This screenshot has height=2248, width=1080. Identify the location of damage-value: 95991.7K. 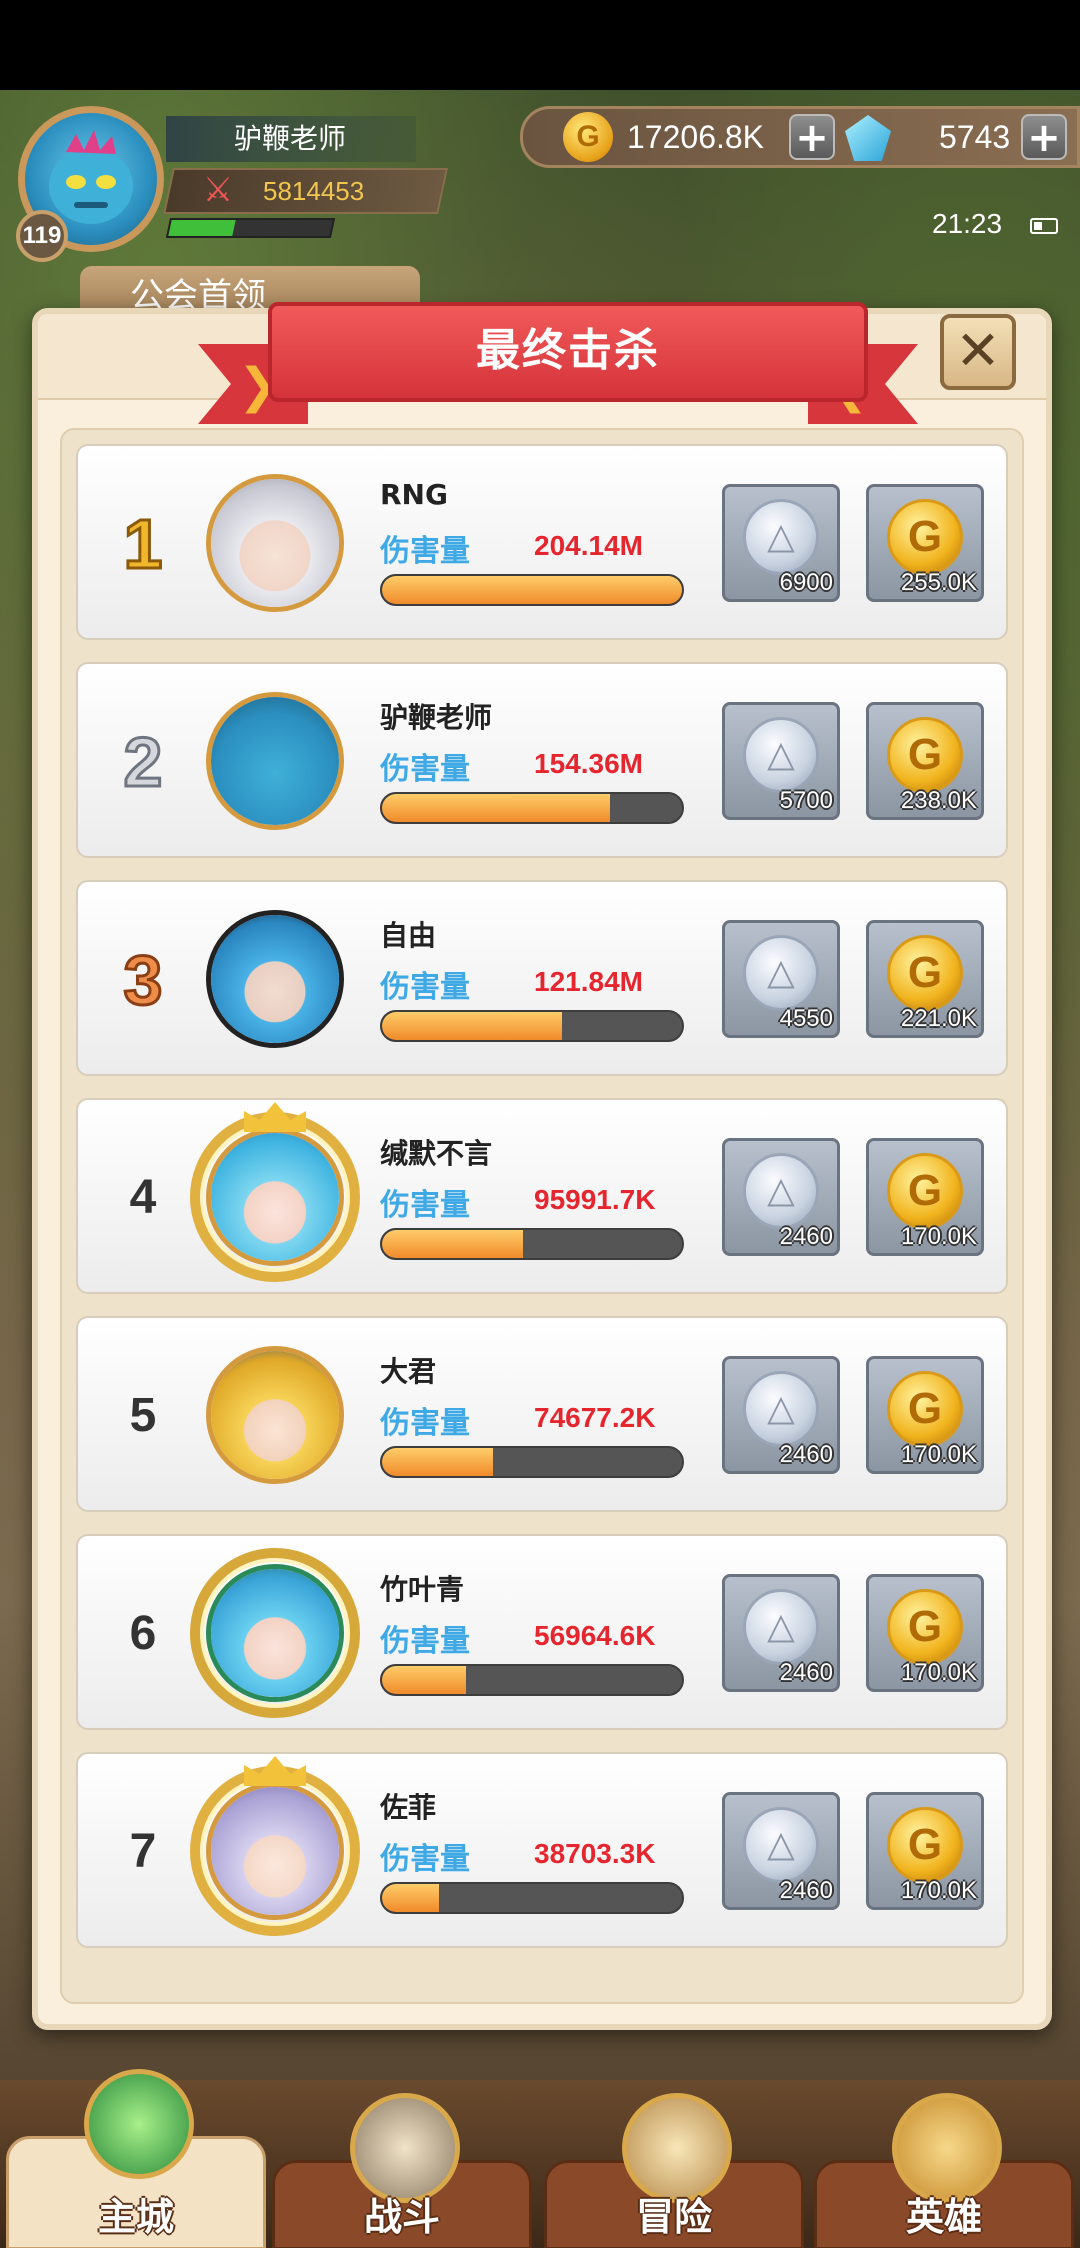
(595, 1199).